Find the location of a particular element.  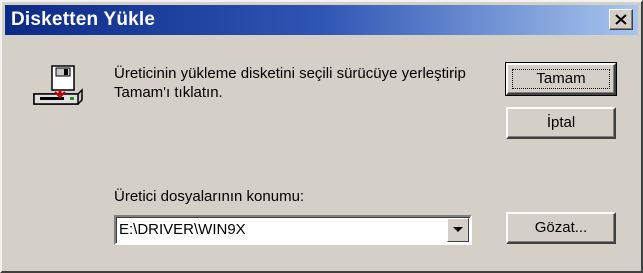

dropdown-button is located at coordinates (458, 230).